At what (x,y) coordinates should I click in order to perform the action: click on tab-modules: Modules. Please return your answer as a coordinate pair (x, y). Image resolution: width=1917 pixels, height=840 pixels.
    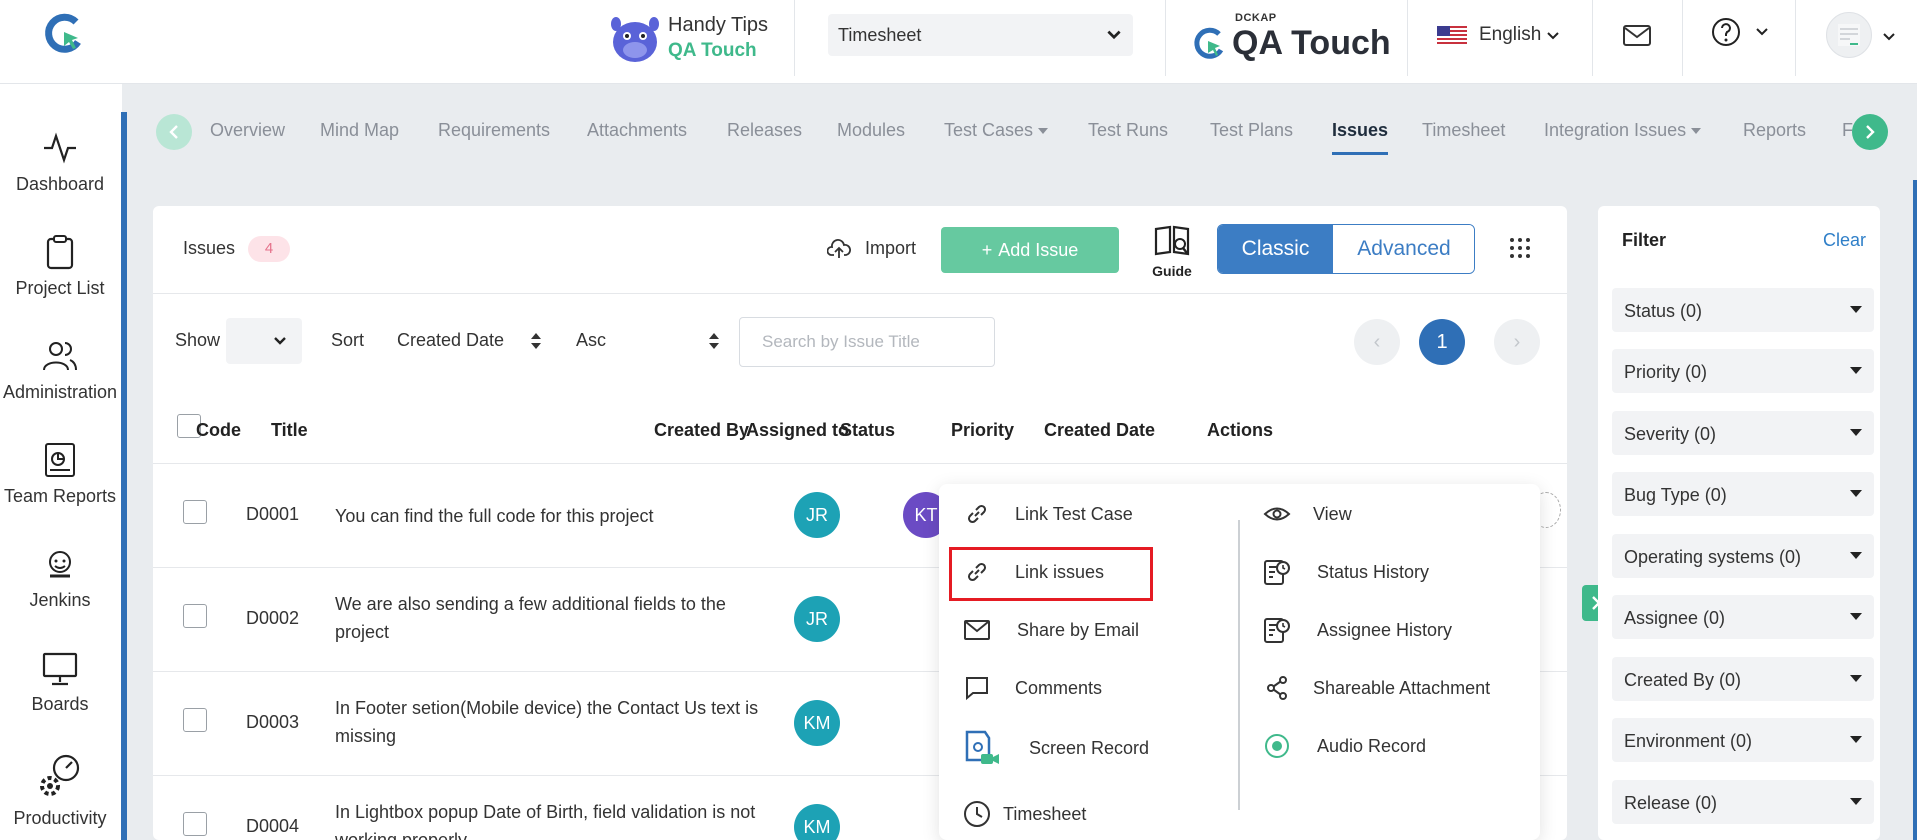
    Looking at the image, I should click on (871, 130).